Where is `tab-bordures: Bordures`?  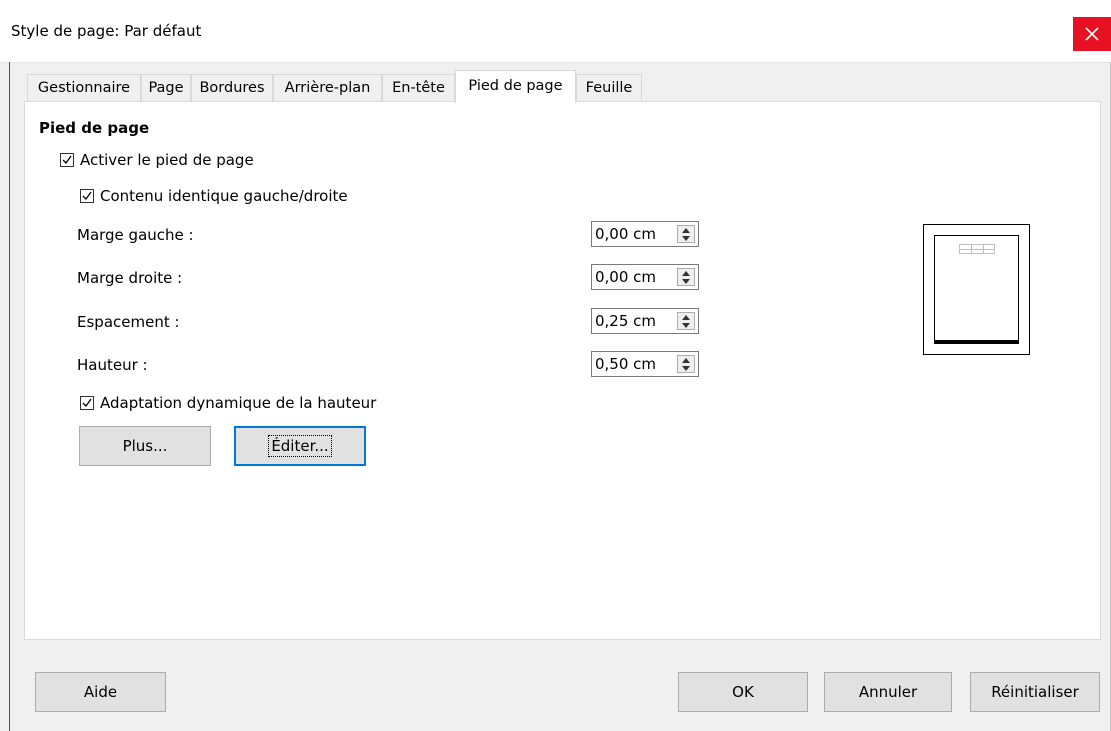
tab-bordures: Bordures is located at coordinates (232, 87).